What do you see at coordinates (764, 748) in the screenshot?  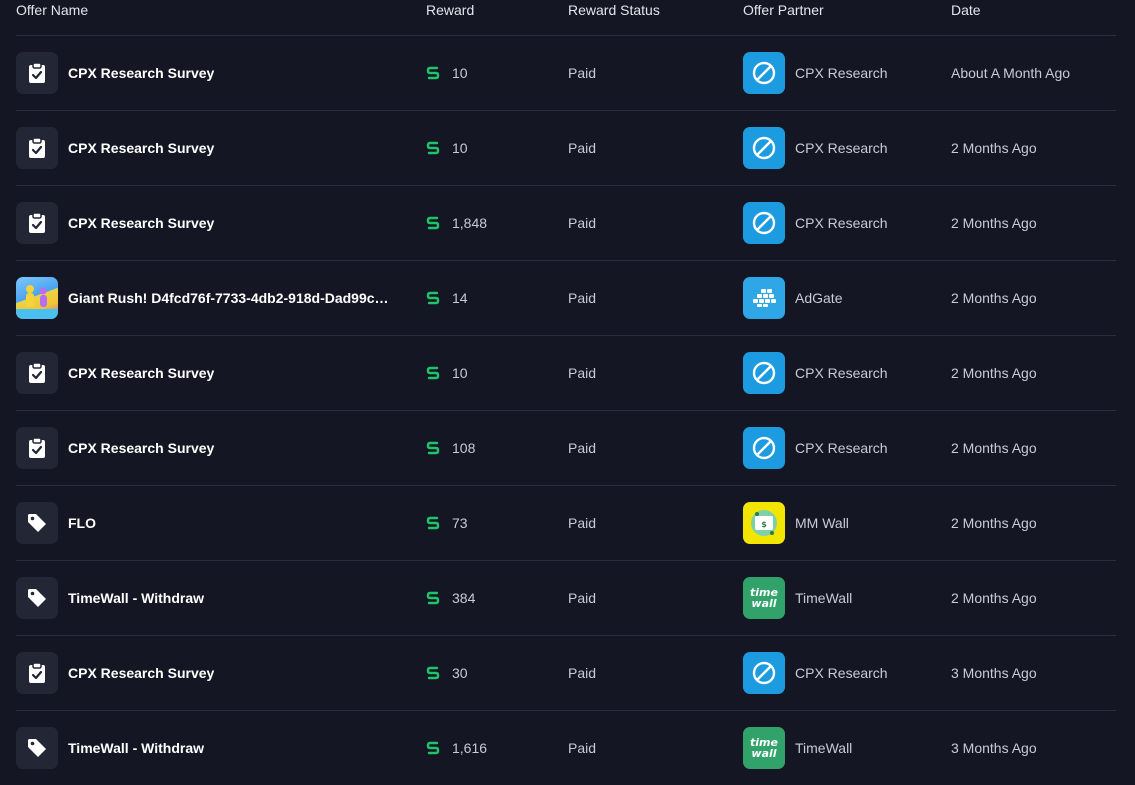 I see `partner-logo-timewall: time wall` at bounding box center [764, 748].